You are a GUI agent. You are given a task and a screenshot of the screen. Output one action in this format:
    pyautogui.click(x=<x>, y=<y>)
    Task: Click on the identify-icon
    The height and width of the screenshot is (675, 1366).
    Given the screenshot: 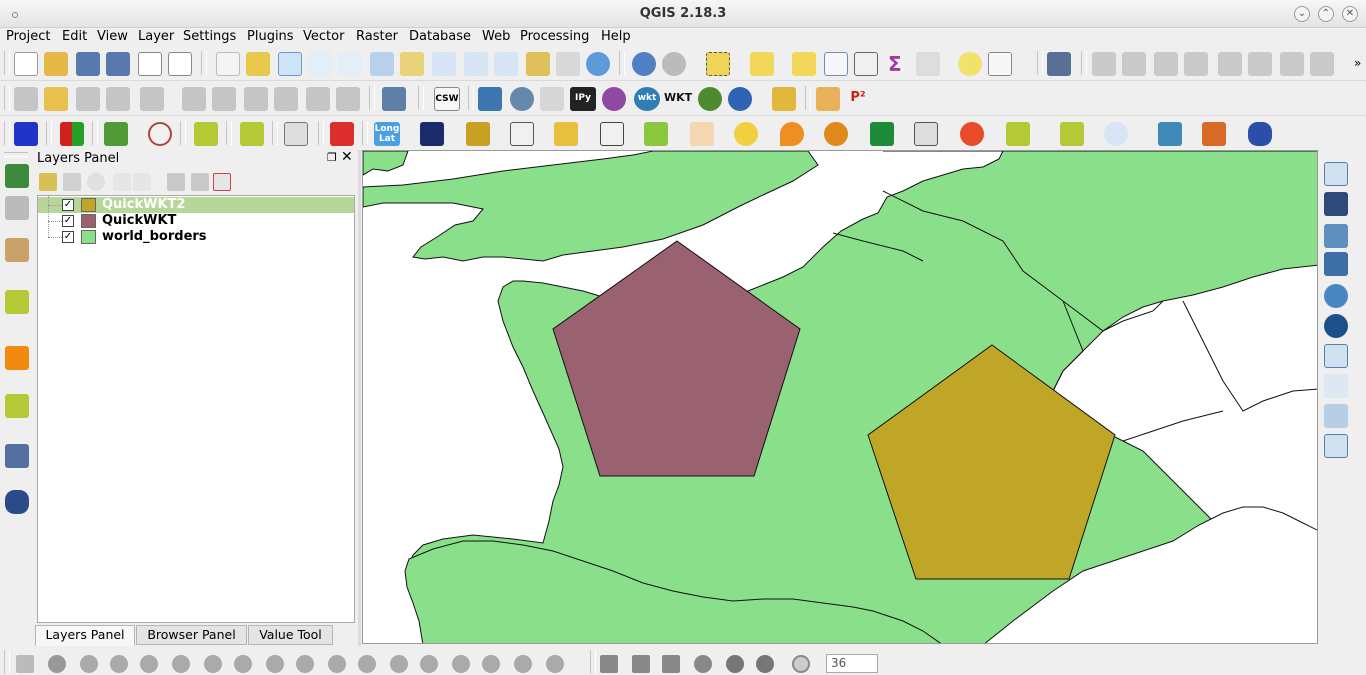 What is the action you would take?
    pyautogui.click(x=644, y=64)
    